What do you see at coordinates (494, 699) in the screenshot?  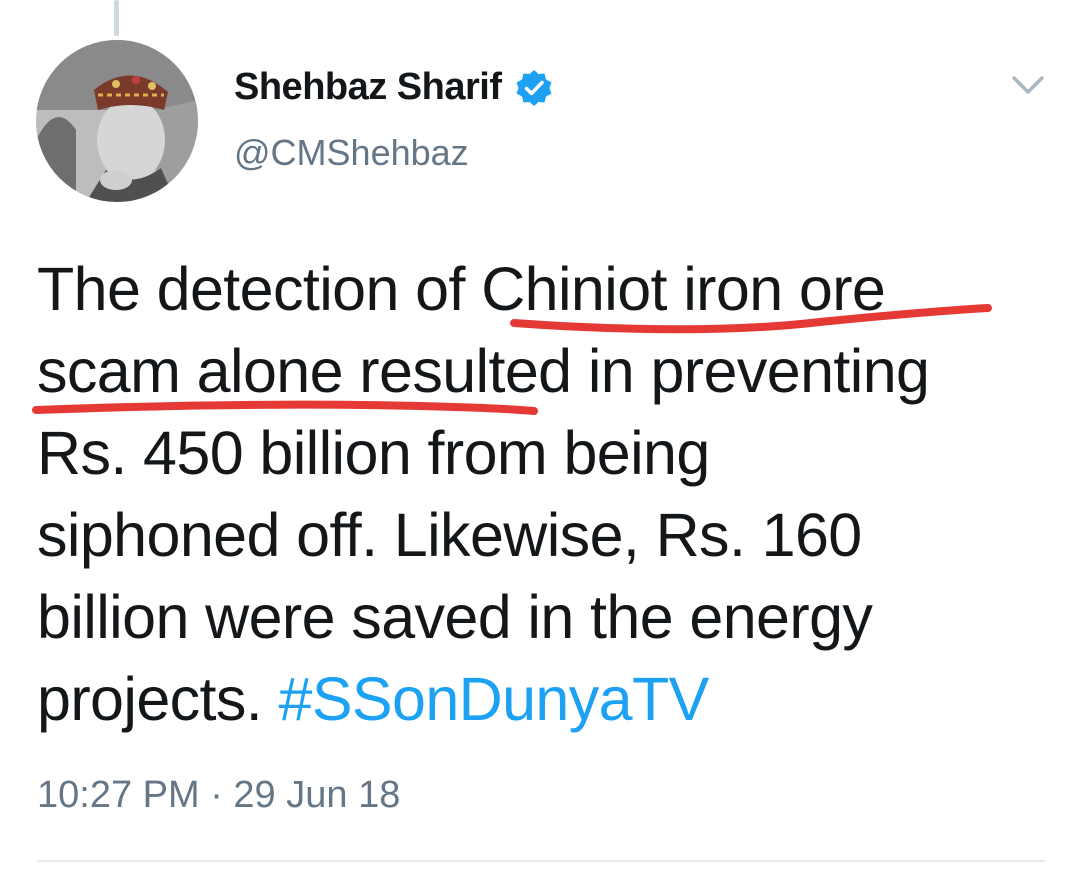 I see `hashtag-link: #SSonDunyaTV` at bounding box center [494, 699].